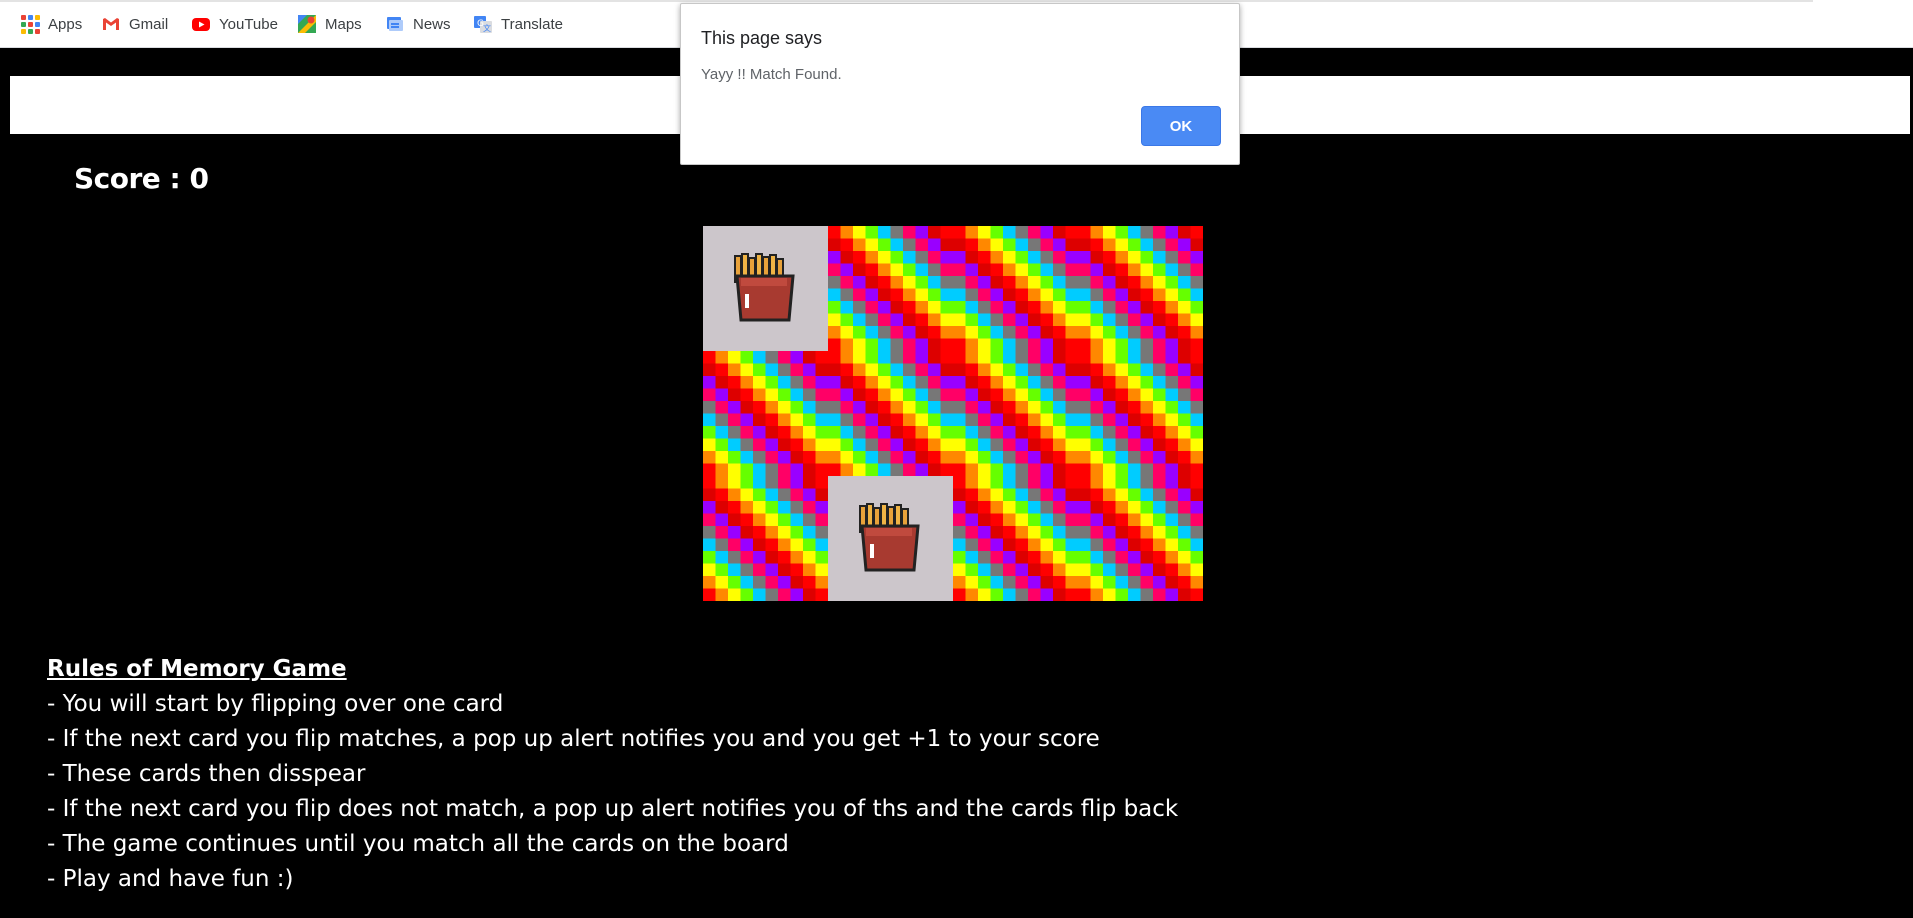 The image size is (1913, 918). What do you see at coordinates (432, 24) in the screenshot?
I see `bookmark-label: News` at bounding box center [432, 24].